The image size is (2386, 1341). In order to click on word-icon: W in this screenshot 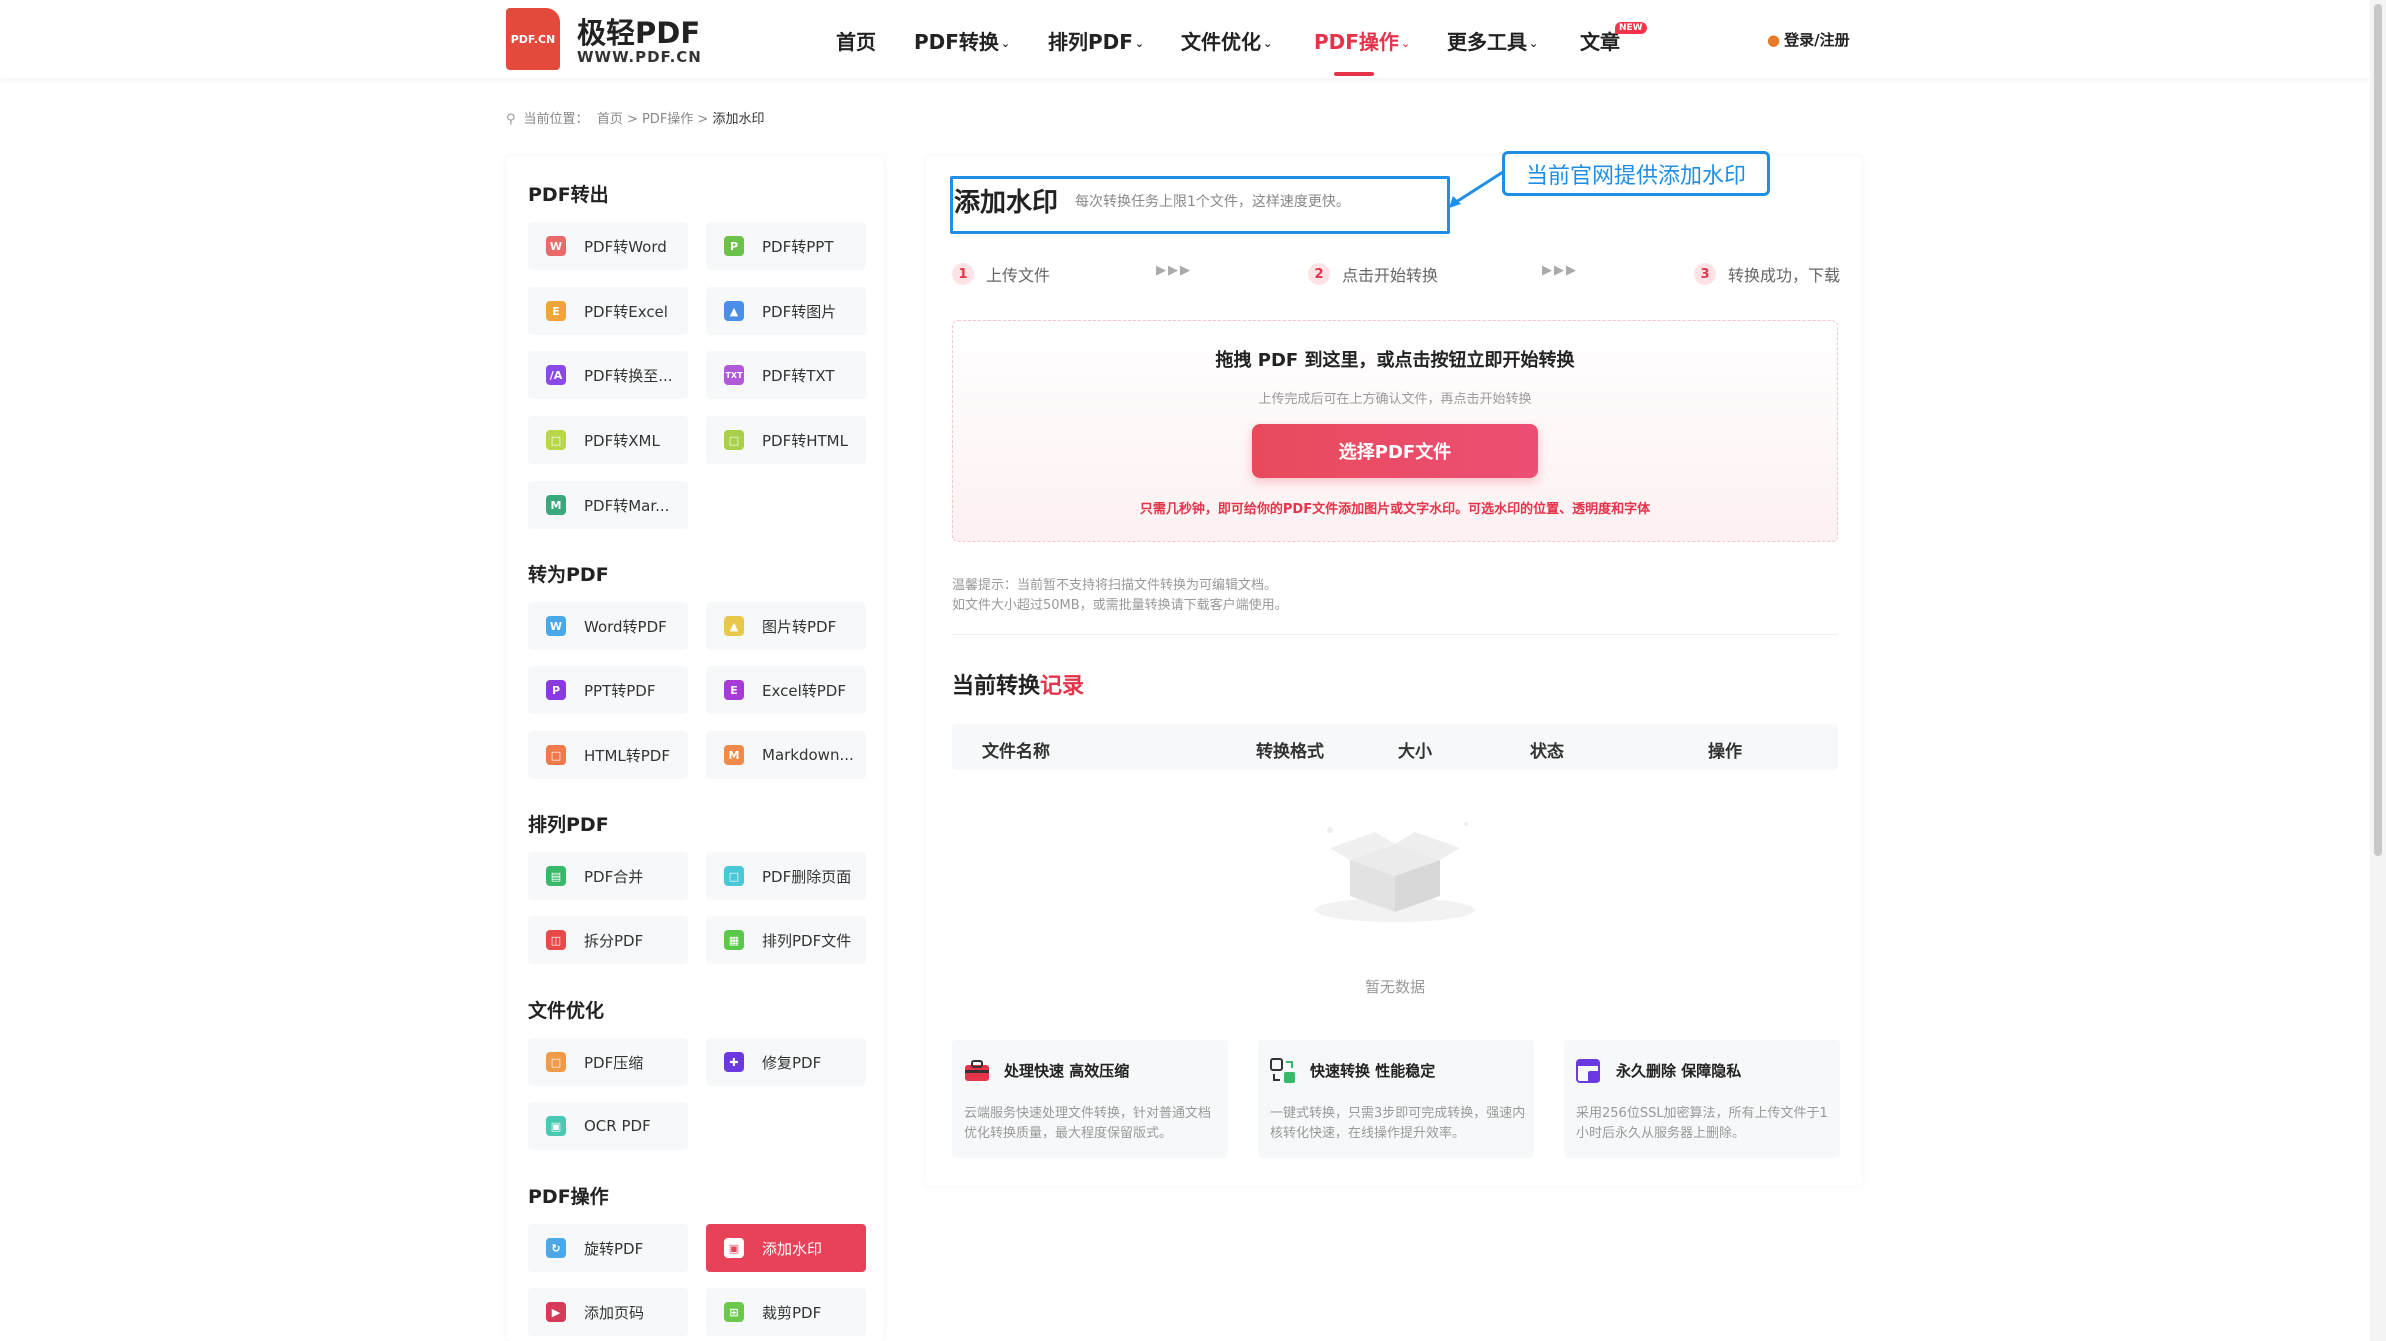, I will do `click(556, 246)`.